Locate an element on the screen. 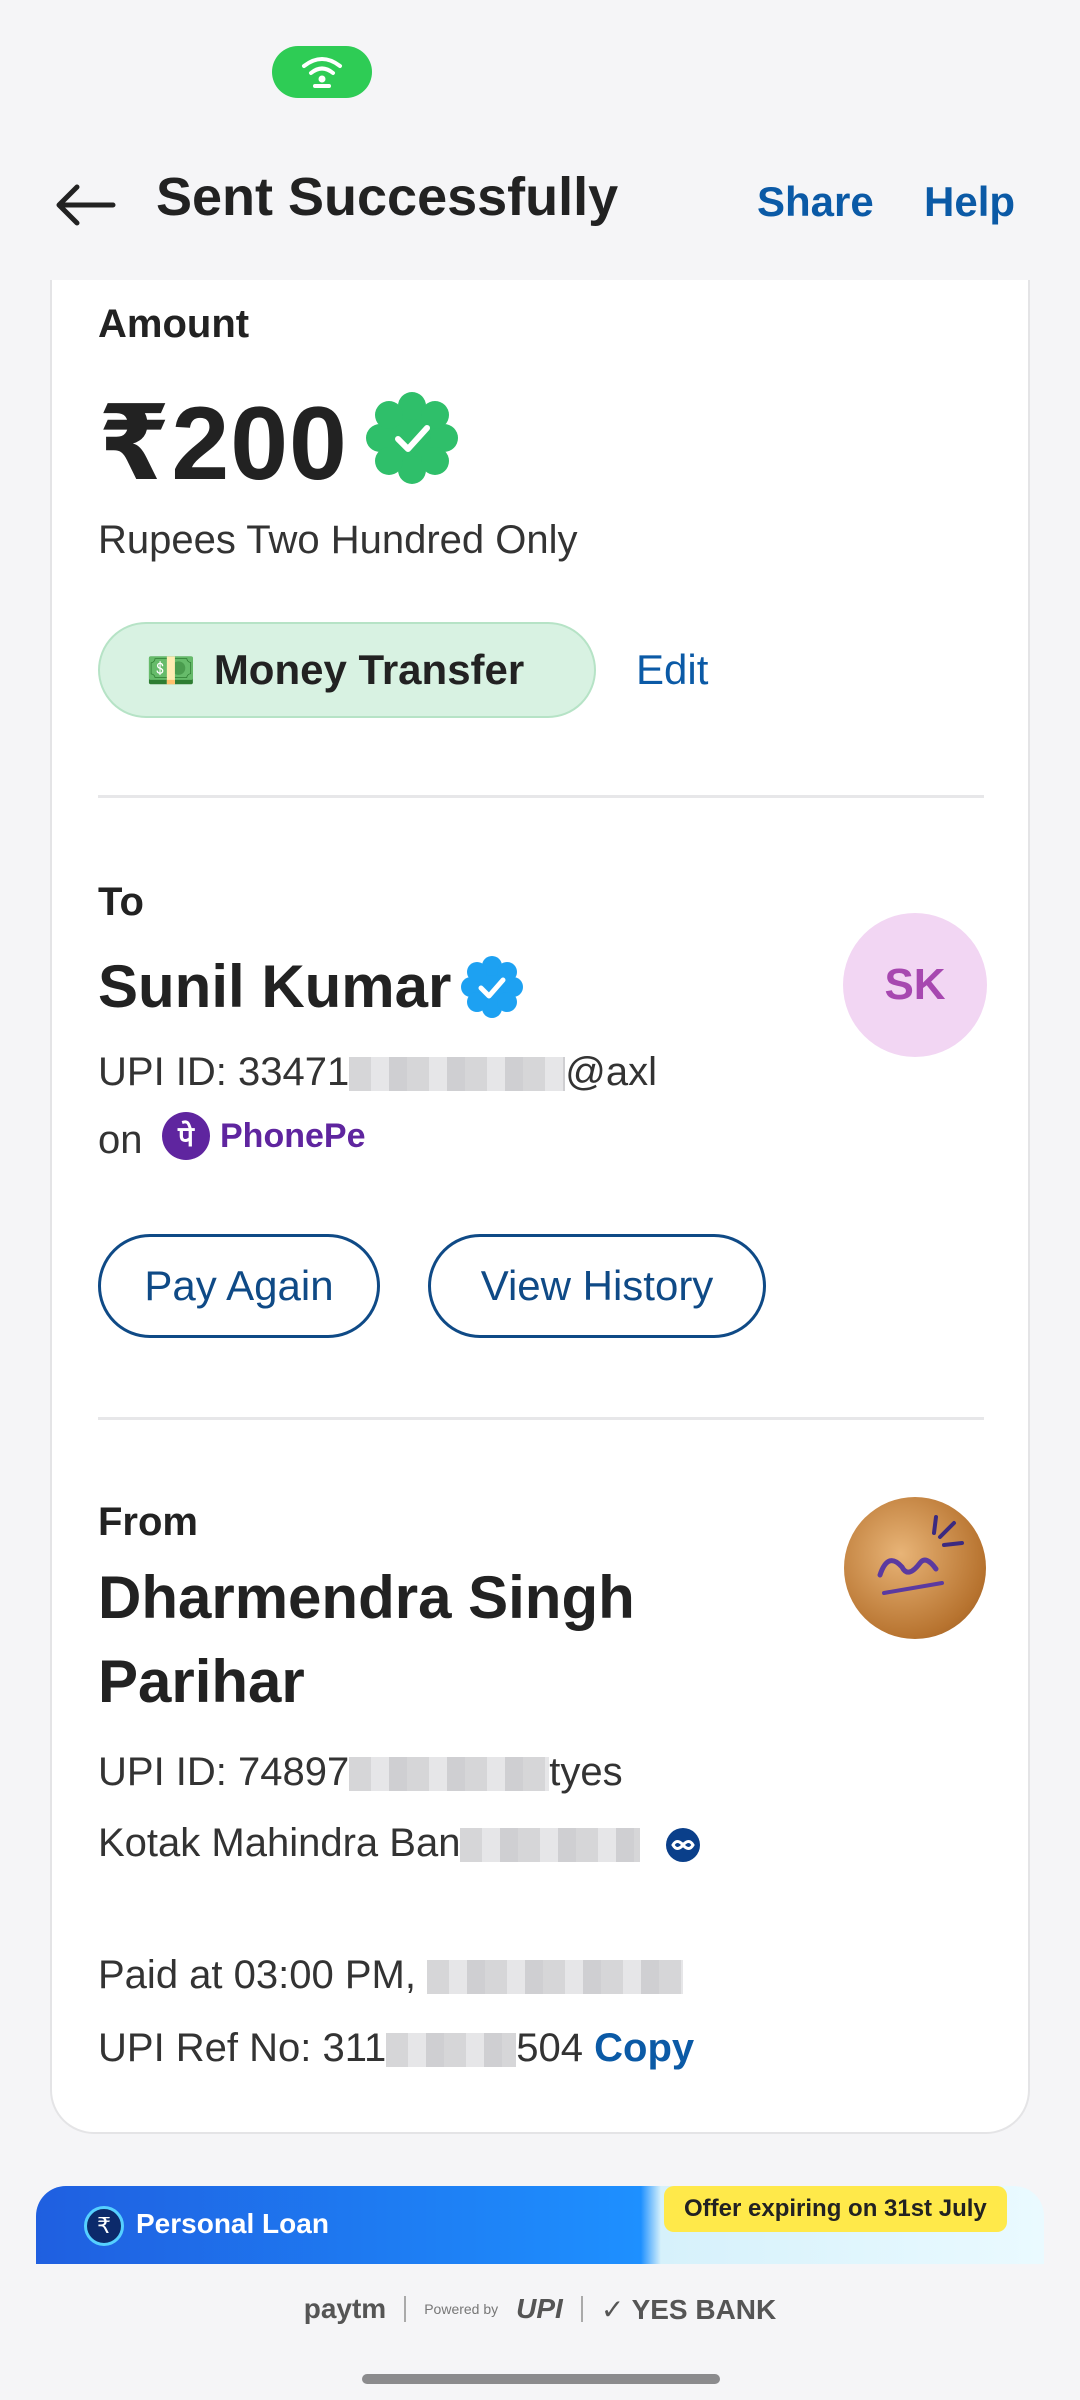 Image resolution: width=1080 pixels, height=2400 pixels. hotspot-indicator is located at coordinates (322, 72).